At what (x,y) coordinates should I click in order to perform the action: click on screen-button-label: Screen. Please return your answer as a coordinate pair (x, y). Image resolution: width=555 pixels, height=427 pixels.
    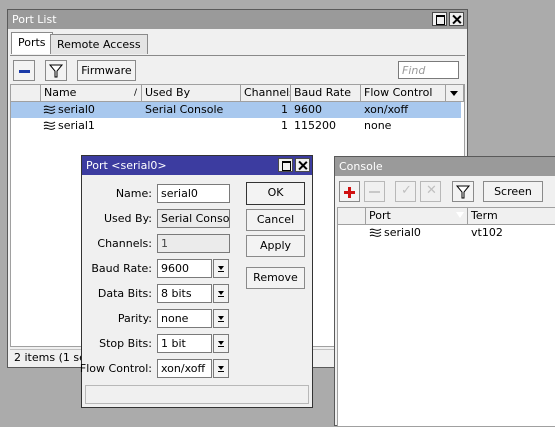
    Looking at the image, I should click on (513, 191).